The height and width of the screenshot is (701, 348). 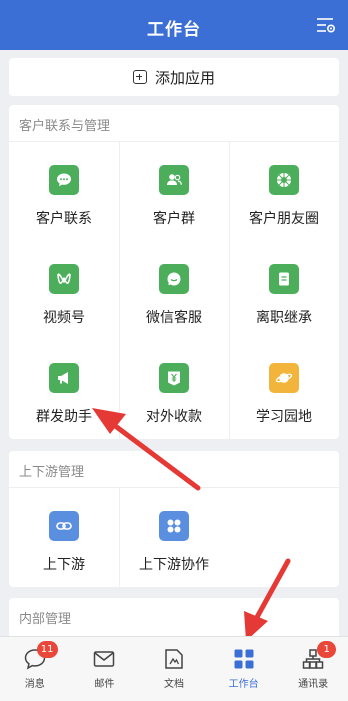 What do you see at coordinates (243, 684) in the screenshot?
I see `tab-label: 工作台` at bounding box center [243, 684].